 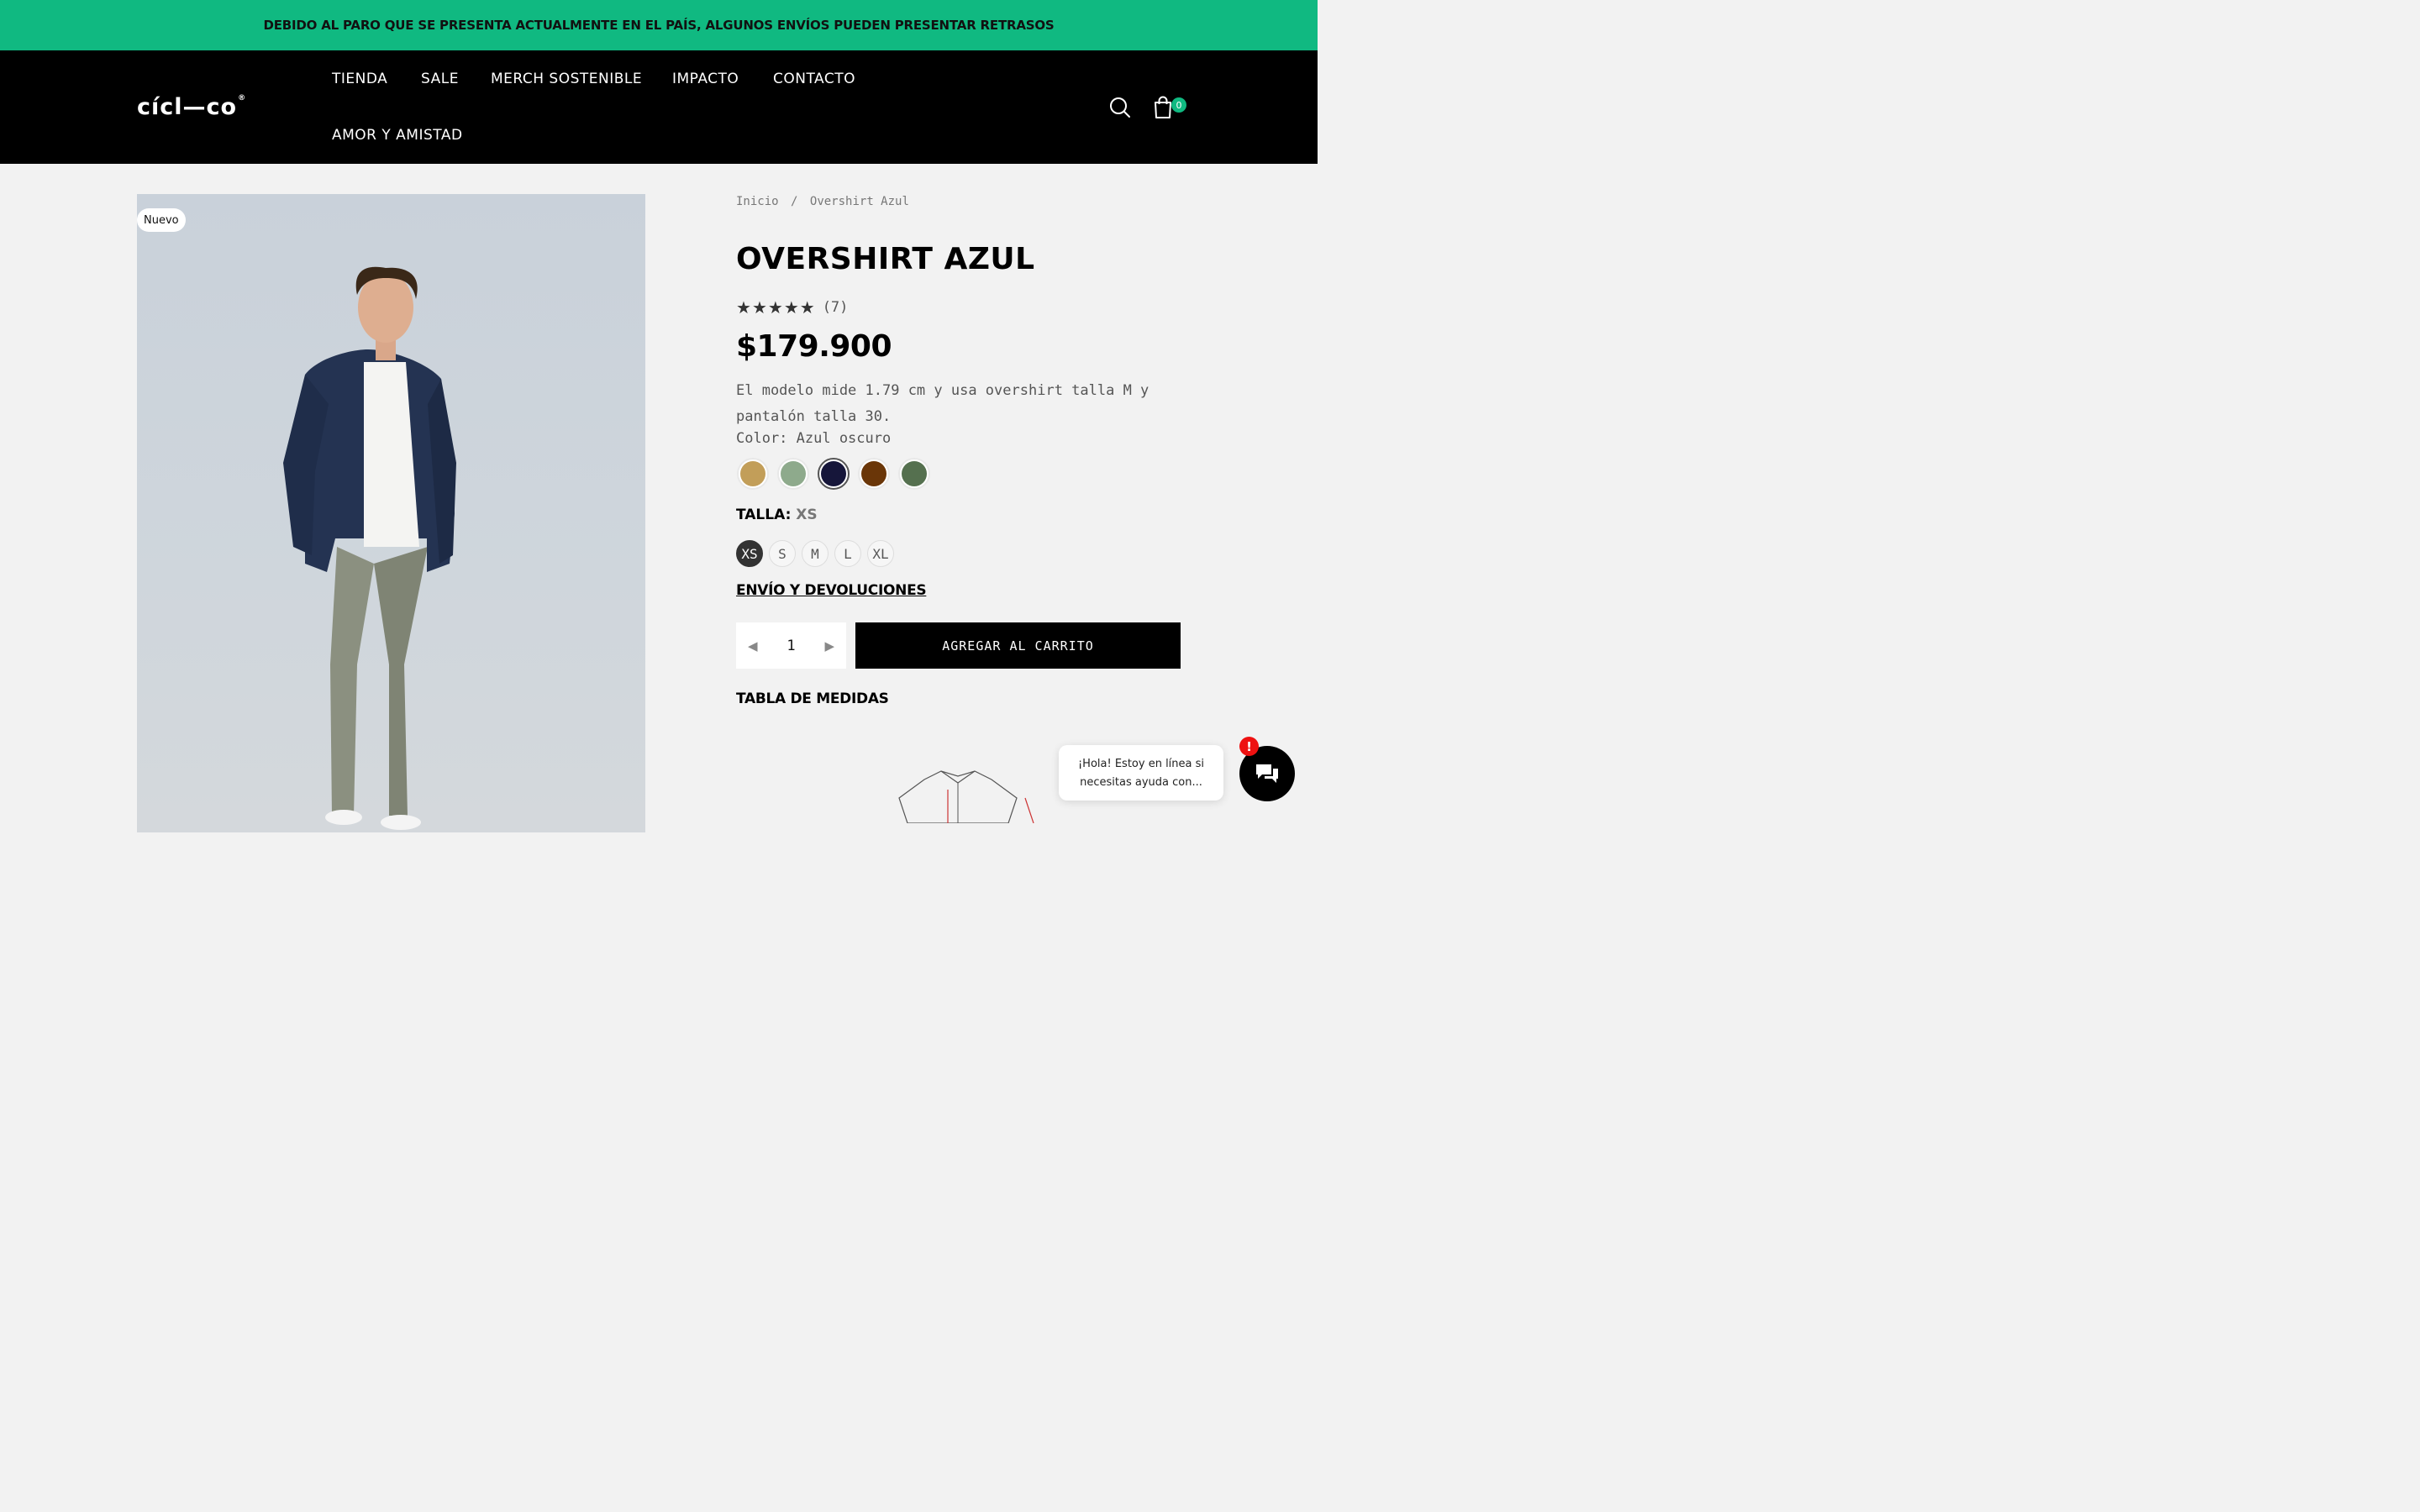 I want to click on size-option-m: M, so click(x=815, y=553).